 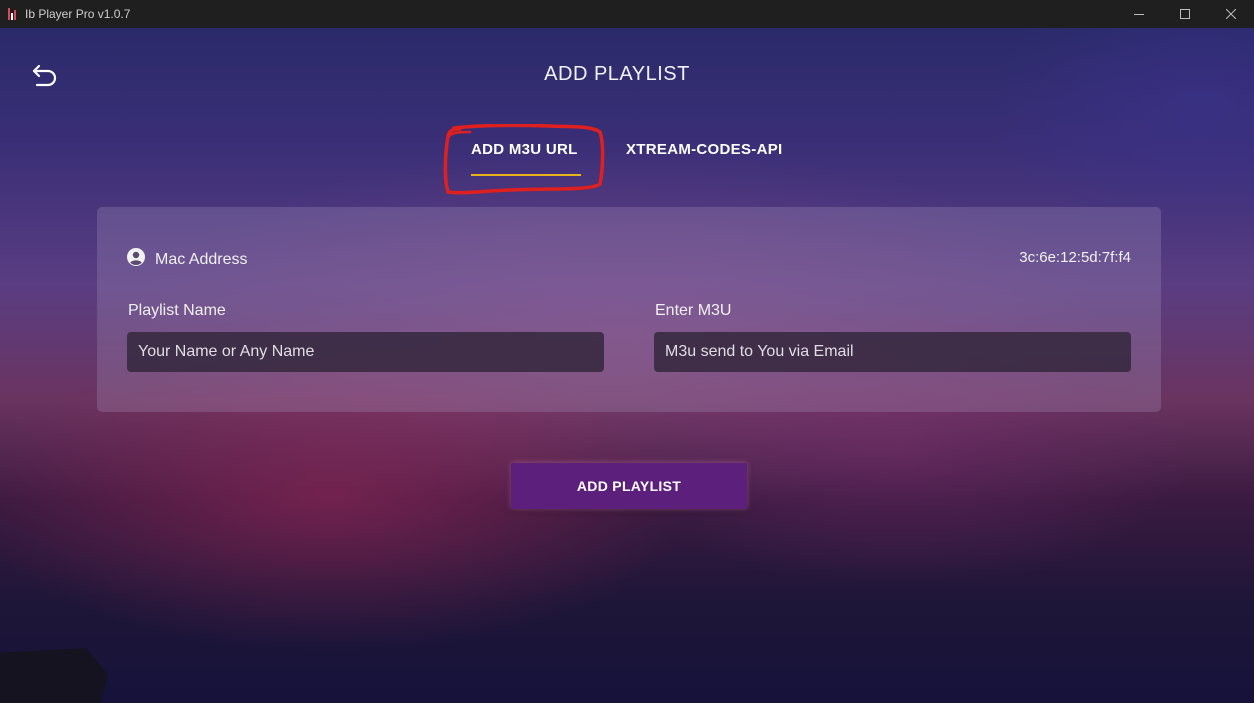 What do you see at coordinates (201, 259) in the screenshot?
I see `mac-address-label: Mac Address` at bounding box center [201, 259].